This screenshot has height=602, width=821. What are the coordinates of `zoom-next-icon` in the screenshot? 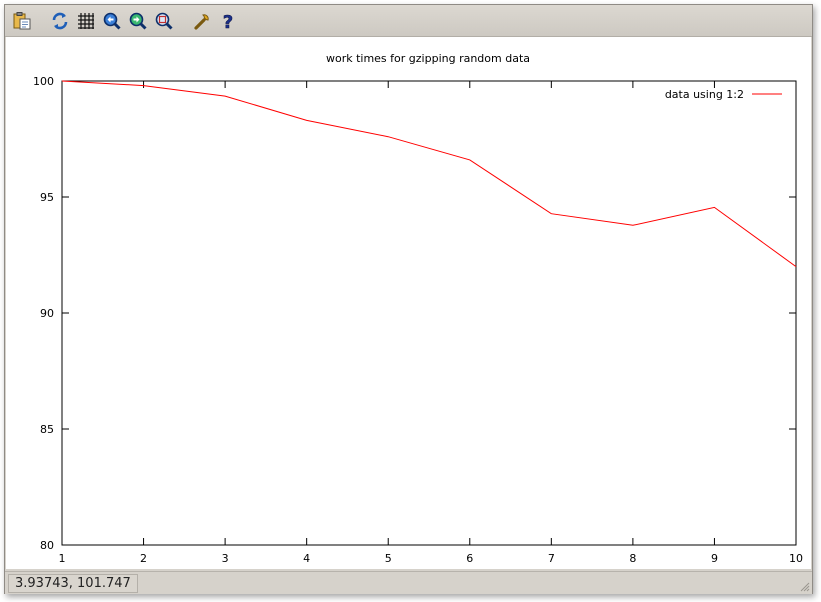 It's located at (138, 21).